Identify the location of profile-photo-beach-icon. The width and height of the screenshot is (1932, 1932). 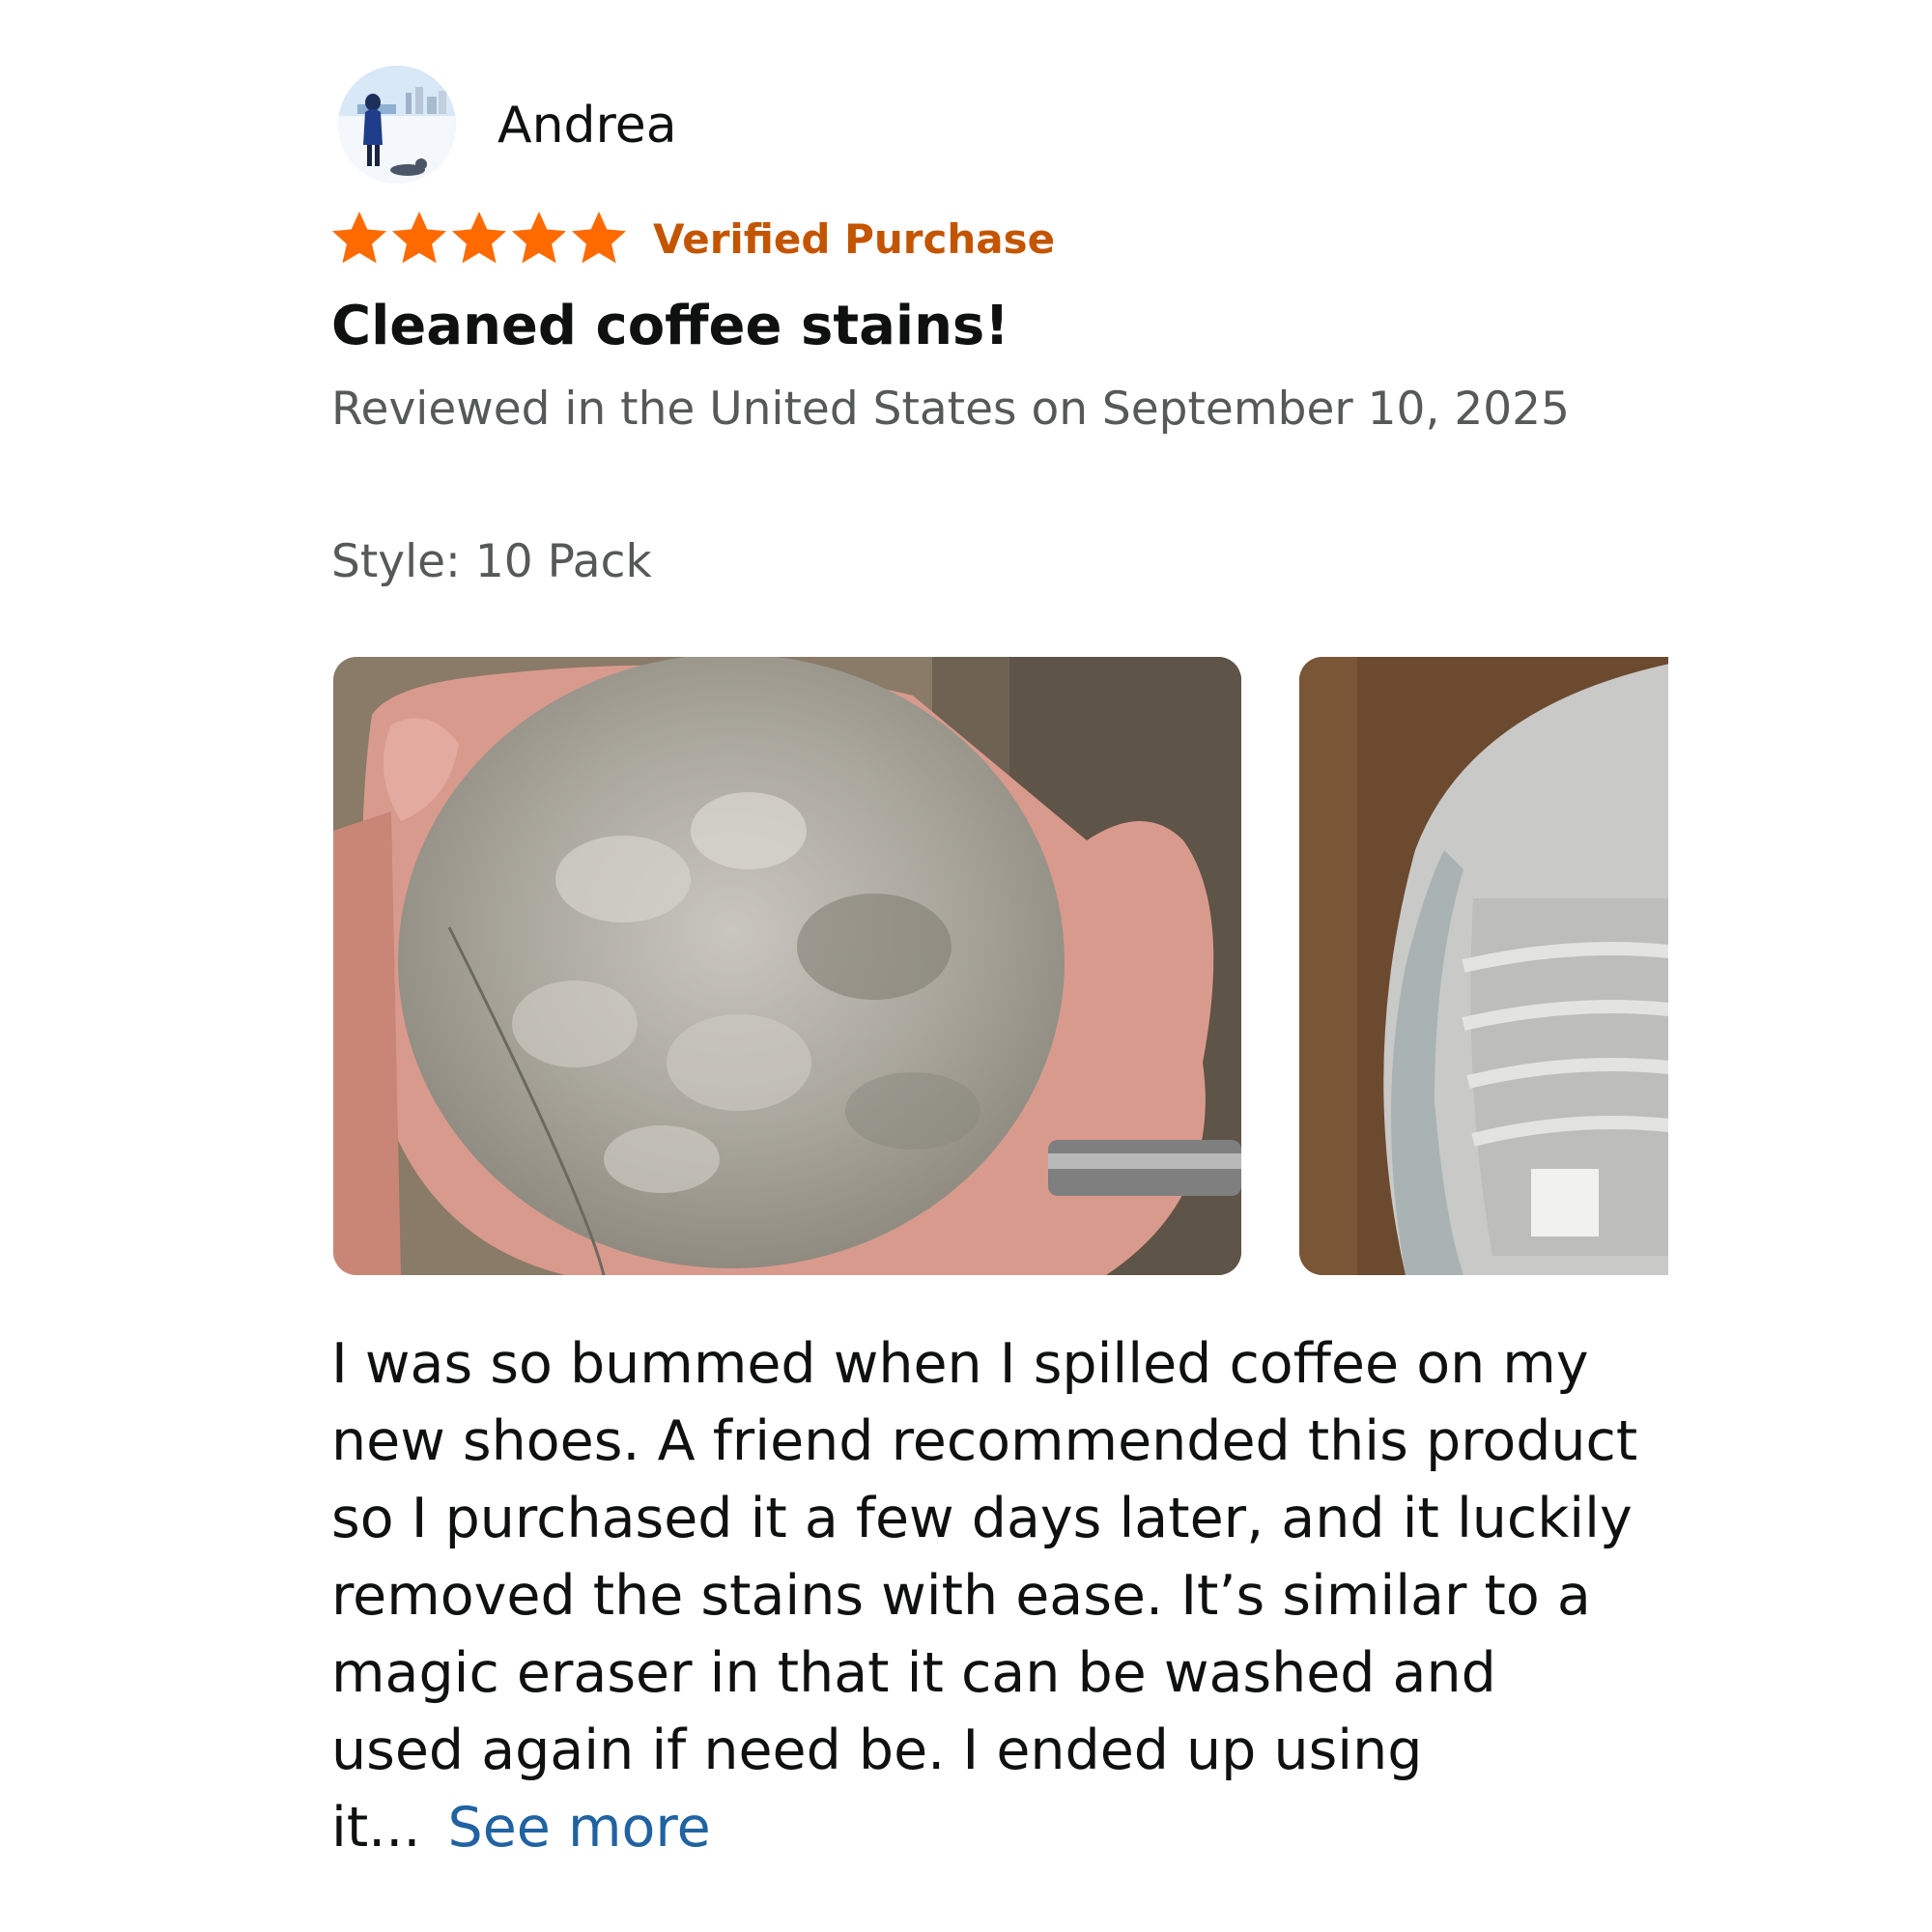
(397, 125).